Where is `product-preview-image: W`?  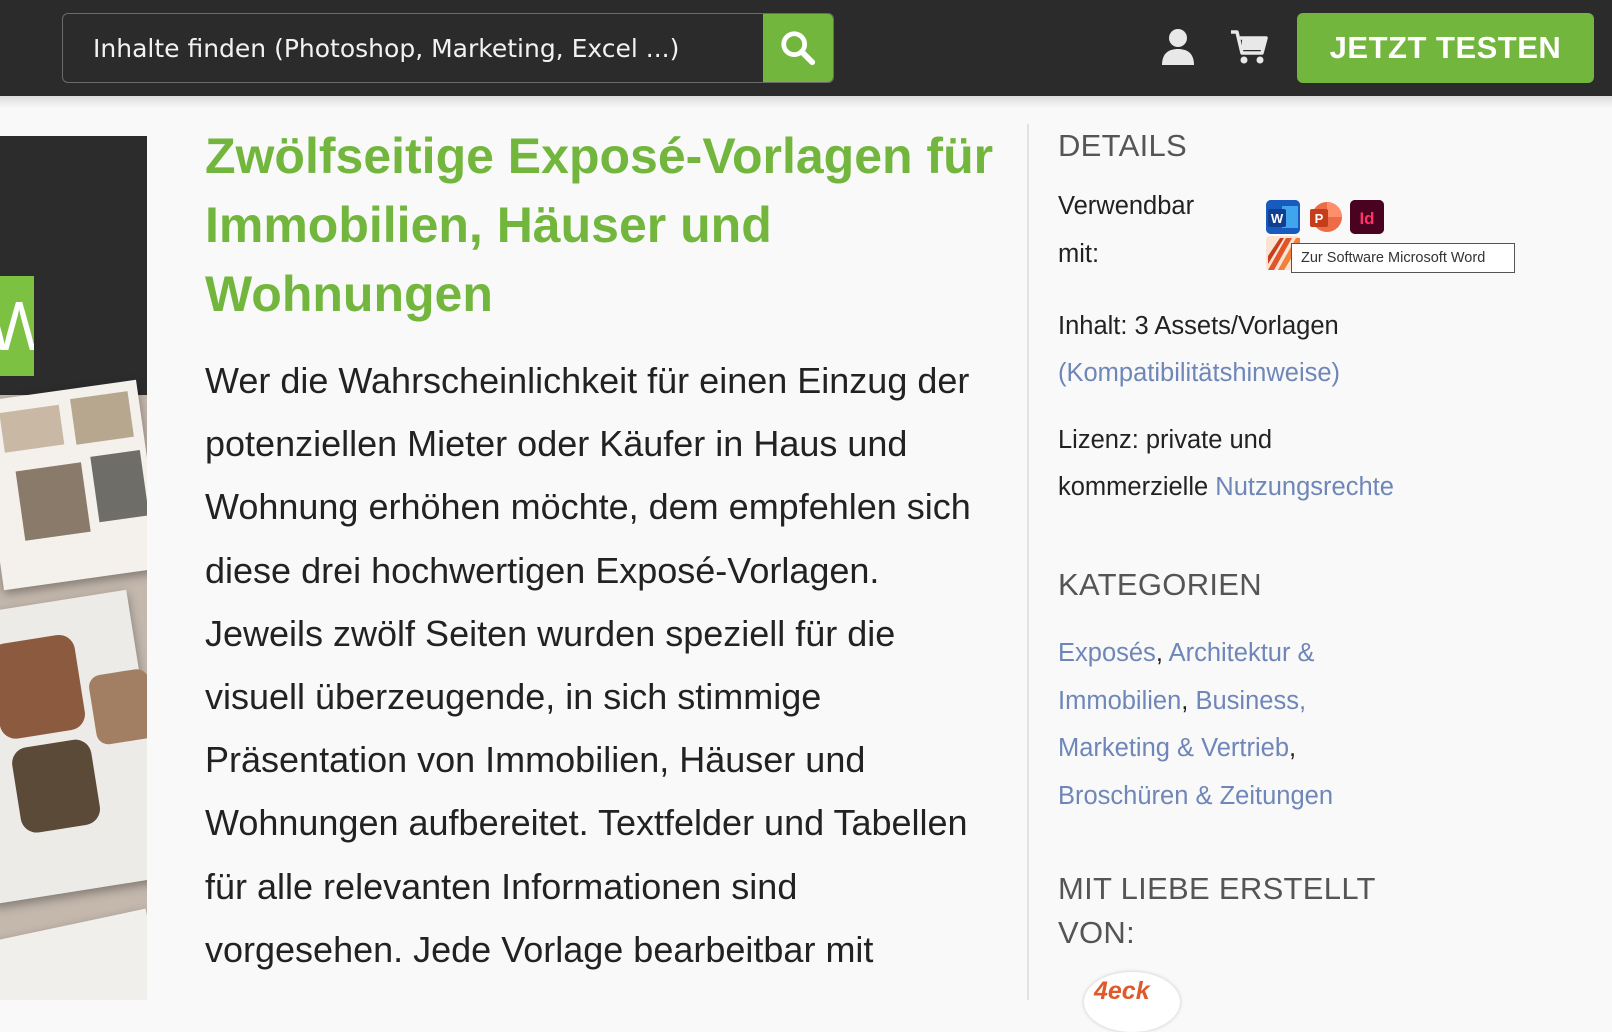
product-preview-image: W is located at coordinates (73, 568).